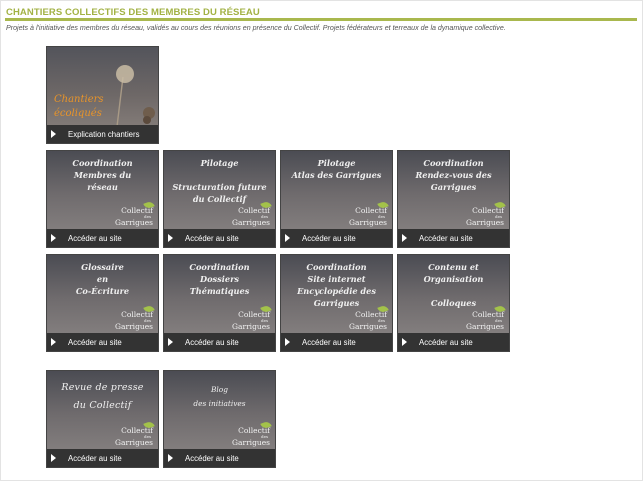 The height and width of the screenshot is (481, 643). What do you see at coordinates (102, 175) in the screenshot?
I see `tile-title: Coordination Membres du réseau` at bounding box center [102, 175].